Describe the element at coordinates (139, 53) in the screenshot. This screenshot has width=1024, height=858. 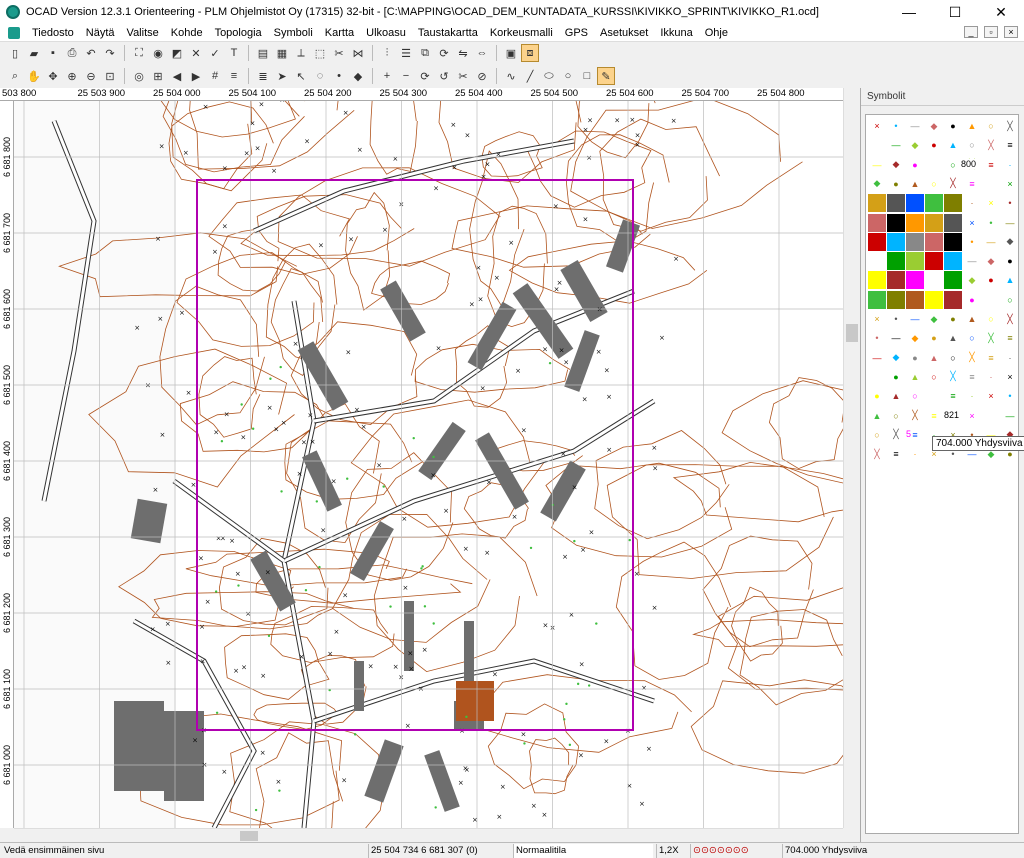
I see `zoom-frame-button: ⛶` at that location.